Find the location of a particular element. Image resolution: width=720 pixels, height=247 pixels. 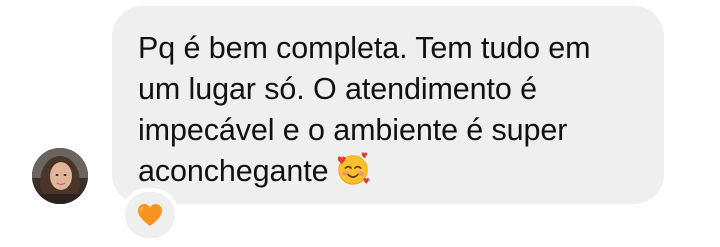

message-line-1: Pq é bem completa. Tem tudo em is located at coordinates (364, 48).